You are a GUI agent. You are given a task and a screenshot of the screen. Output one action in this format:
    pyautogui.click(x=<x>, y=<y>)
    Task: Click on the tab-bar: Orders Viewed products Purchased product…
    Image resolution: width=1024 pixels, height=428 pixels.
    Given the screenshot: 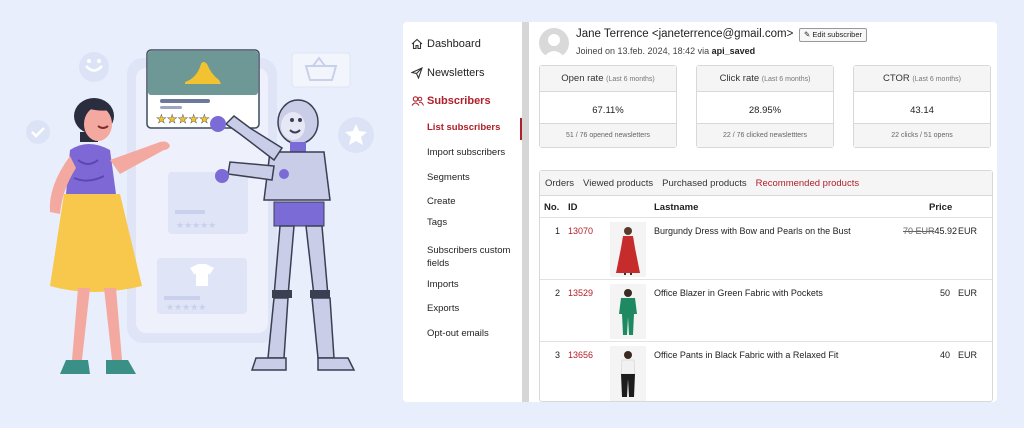 What is the action you would take?
    pyautogui.click(x=766, y=183)
    